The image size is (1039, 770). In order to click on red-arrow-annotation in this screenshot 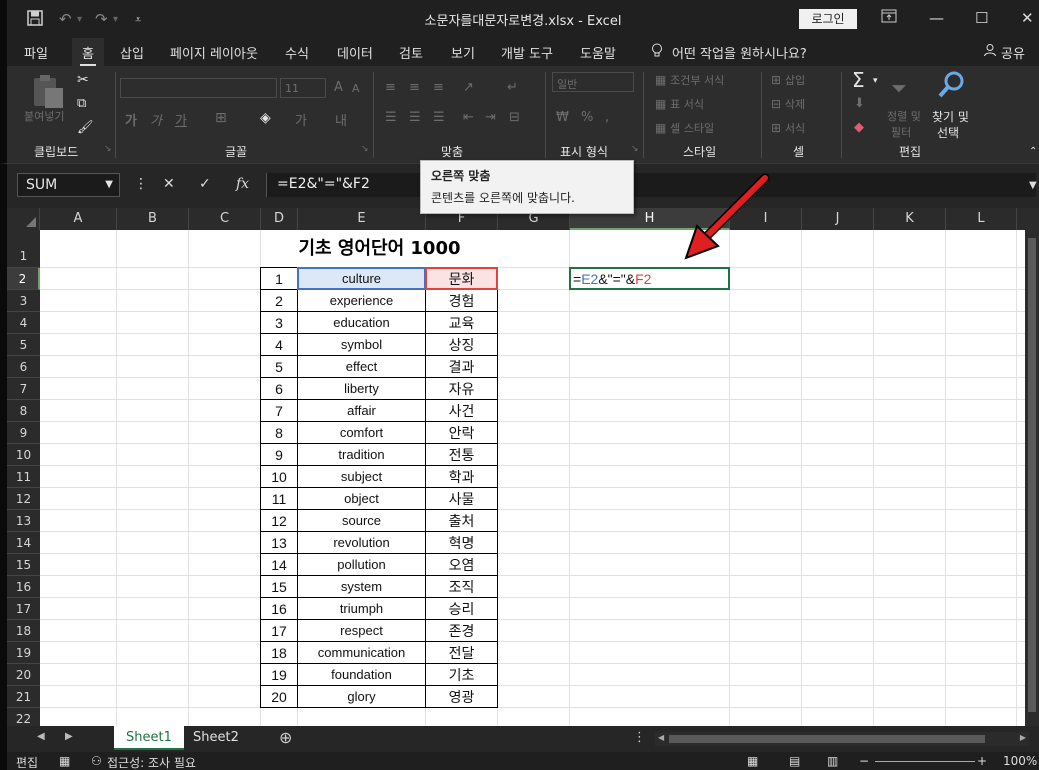, I will do `click(727, 216)`.